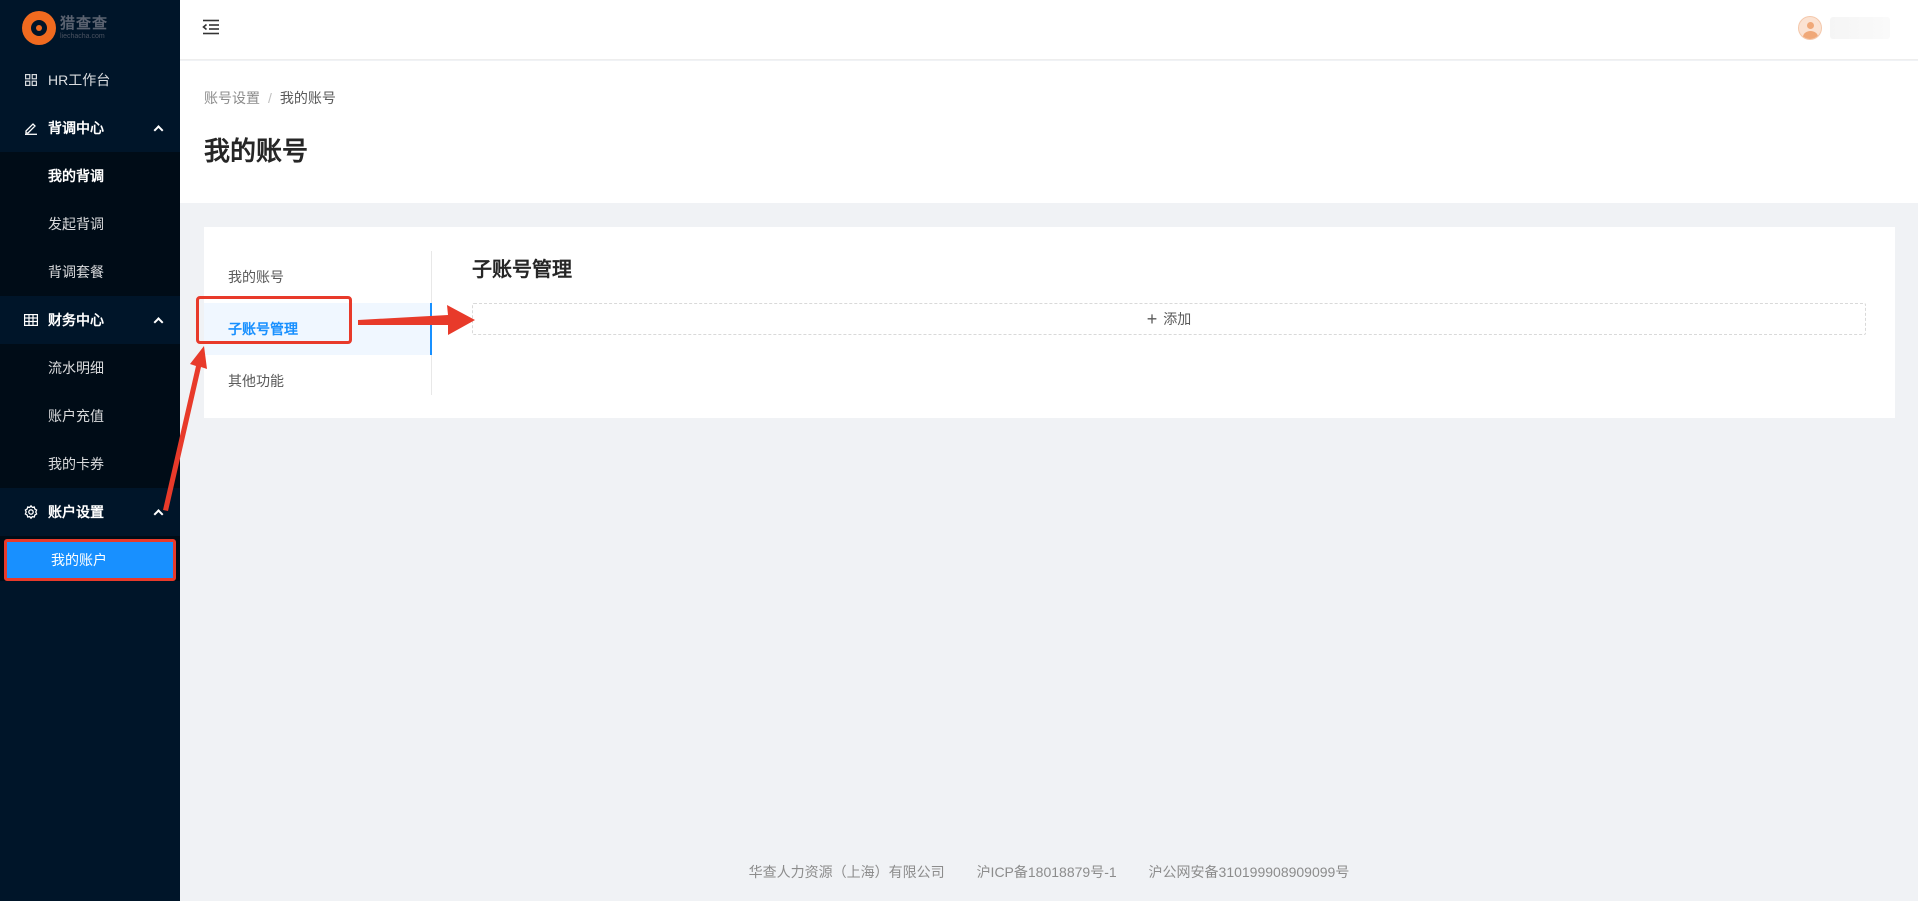 The height and width of the screenshot is (901, 1918). I want to click on submenu-finance: 流水明细 账户充值 我的卡券, so click(90, 416).